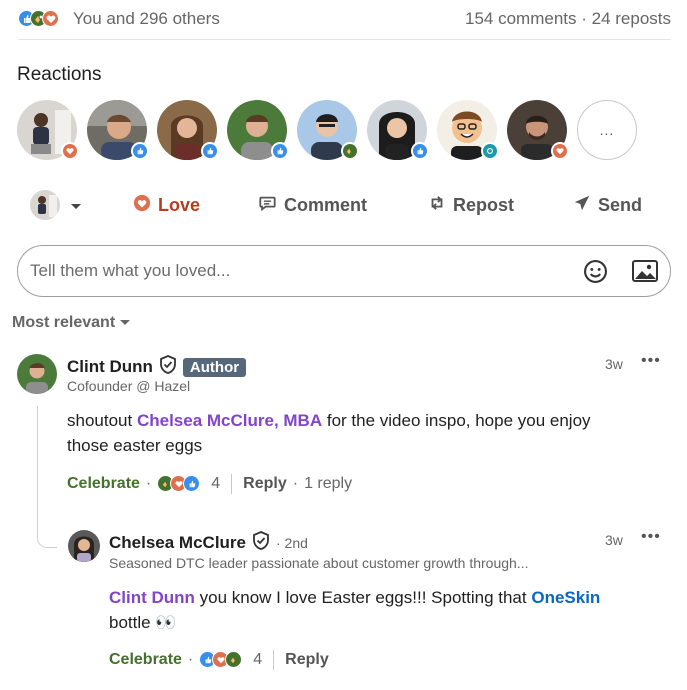 This screenshot has width=687, height=690. Describe the element at coordinates (328, 484) in the screenshot. I see `replies-count-link: 1 reply` at that location.